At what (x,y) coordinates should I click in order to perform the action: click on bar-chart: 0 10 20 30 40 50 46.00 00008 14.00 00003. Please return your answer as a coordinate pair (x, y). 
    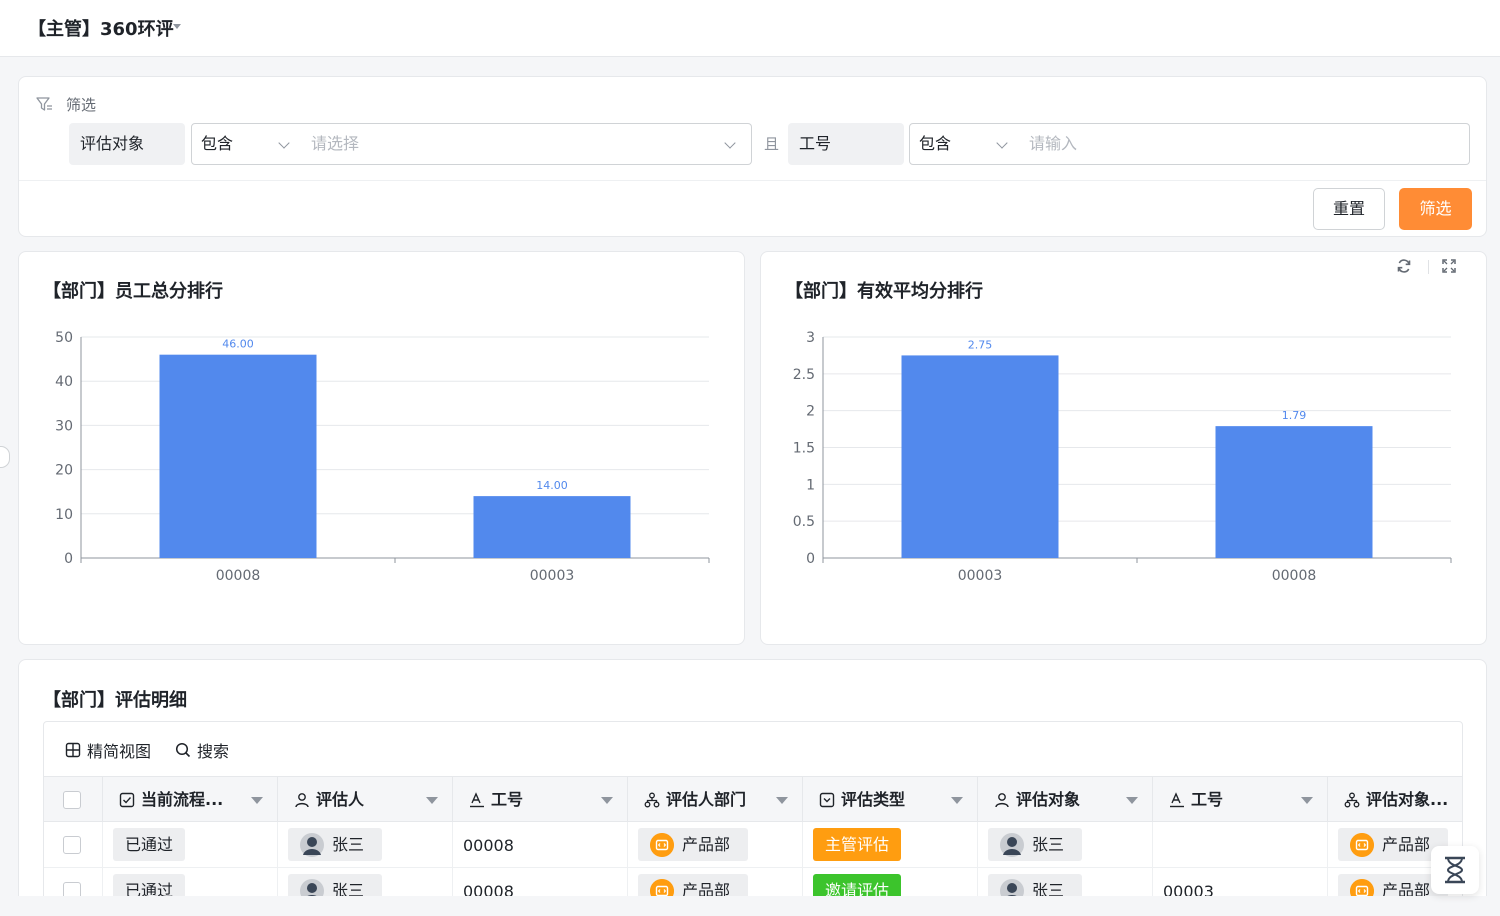
    Looking at the image, I should click on (382, 457).